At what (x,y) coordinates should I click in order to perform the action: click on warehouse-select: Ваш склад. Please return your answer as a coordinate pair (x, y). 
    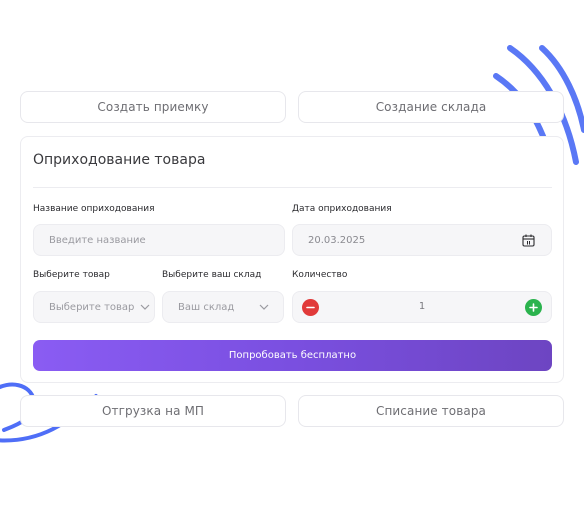
    Looking at the image, I should click on (223, 307).